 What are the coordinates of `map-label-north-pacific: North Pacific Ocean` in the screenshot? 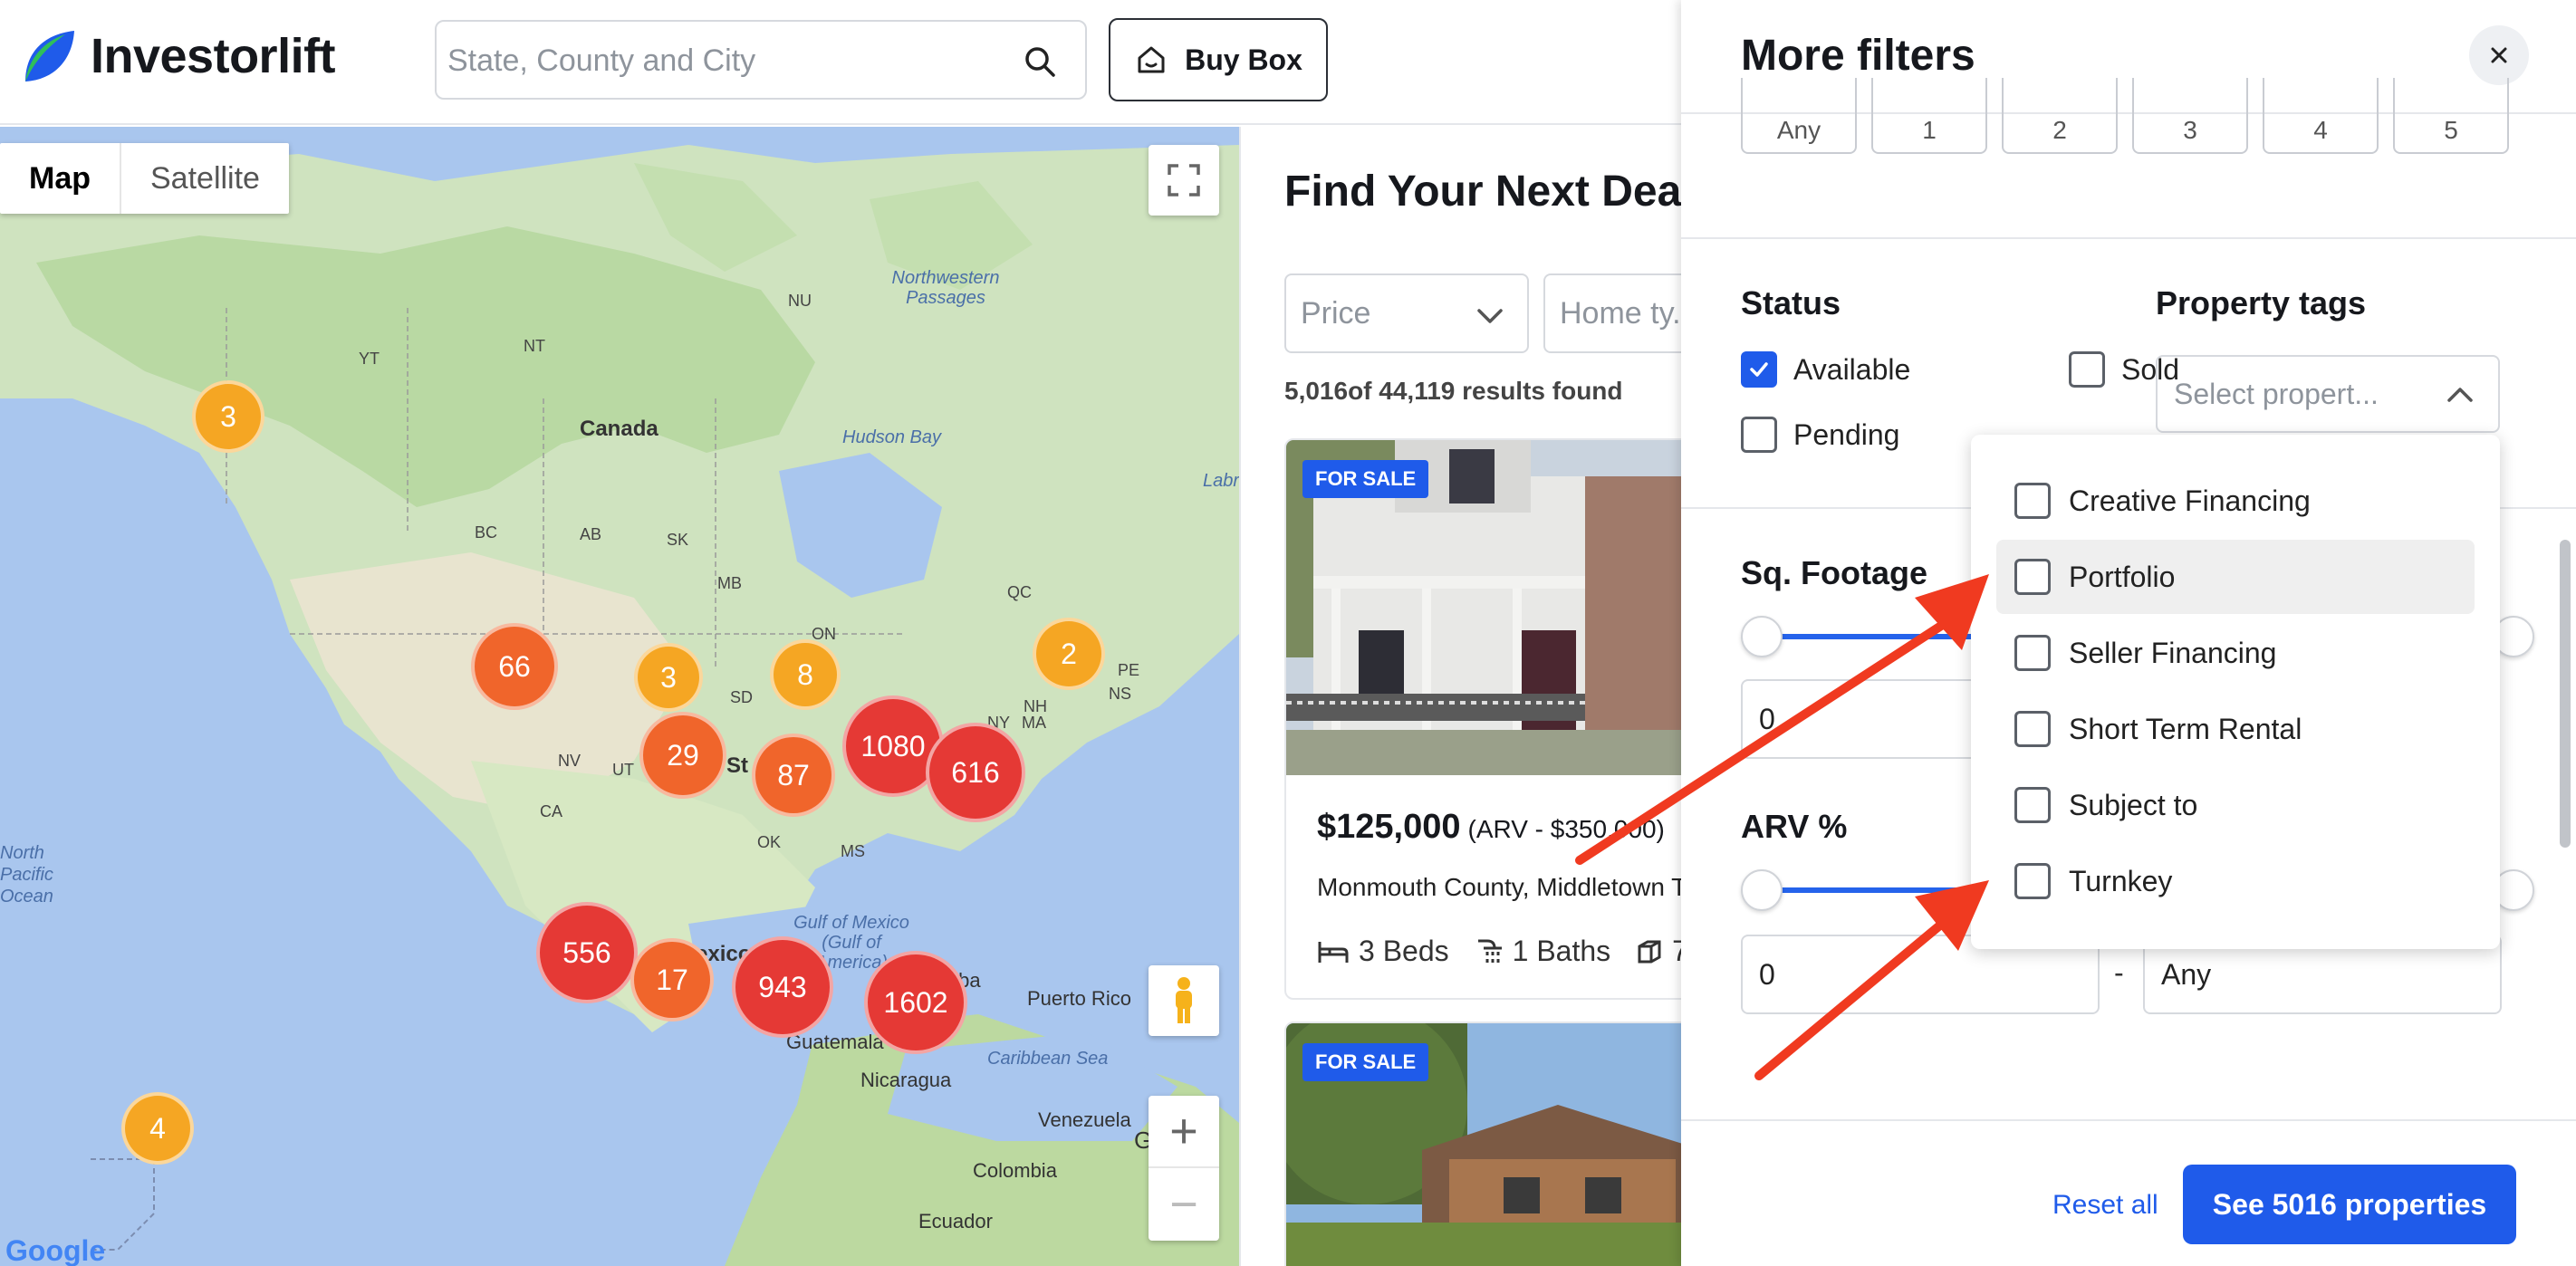 It's located at (26, 874).